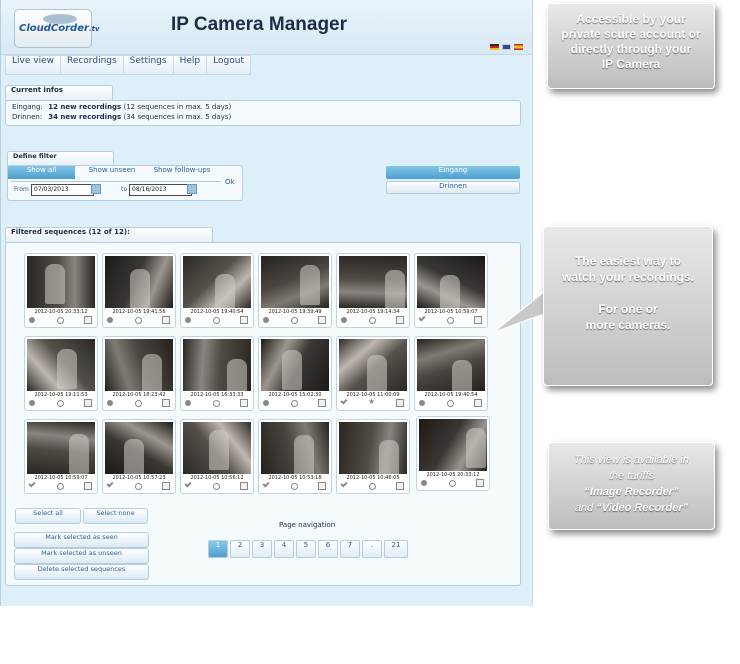 The height and width of the screenshot is (664, 740). I want to click on sequence-thumbnail: 2012-10-05 10:46:05, so click(373, 456).